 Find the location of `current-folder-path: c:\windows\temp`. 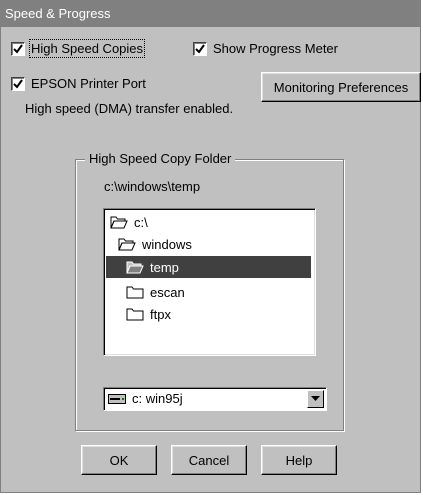

current-folder-path: c:\windows\temp is located at coordinates (152, 186).